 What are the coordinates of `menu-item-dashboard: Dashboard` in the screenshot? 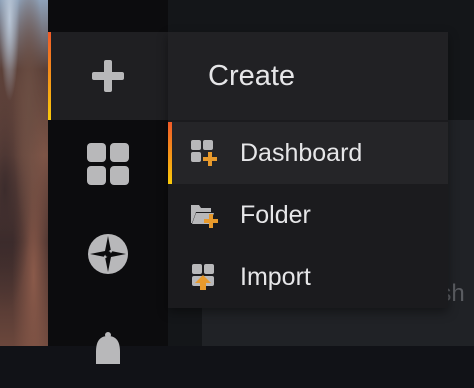 It's located at (308, 153).